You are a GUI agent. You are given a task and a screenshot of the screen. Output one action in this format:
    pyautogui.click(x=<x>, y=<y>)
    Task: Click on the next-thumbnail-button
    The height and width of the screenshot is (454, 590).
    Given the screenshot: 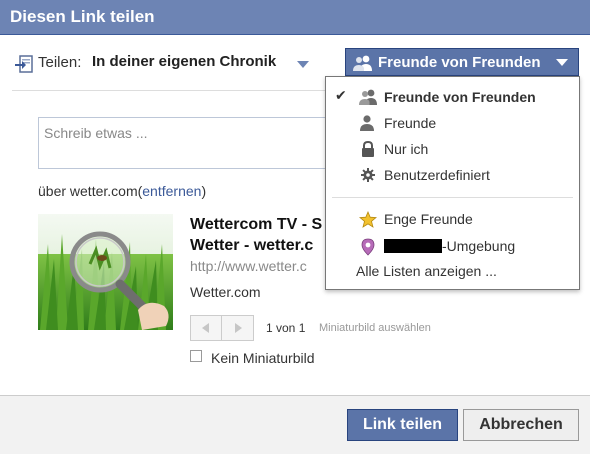 What is the action you would take?
    pyautogui.click(x=238, y=328)
    